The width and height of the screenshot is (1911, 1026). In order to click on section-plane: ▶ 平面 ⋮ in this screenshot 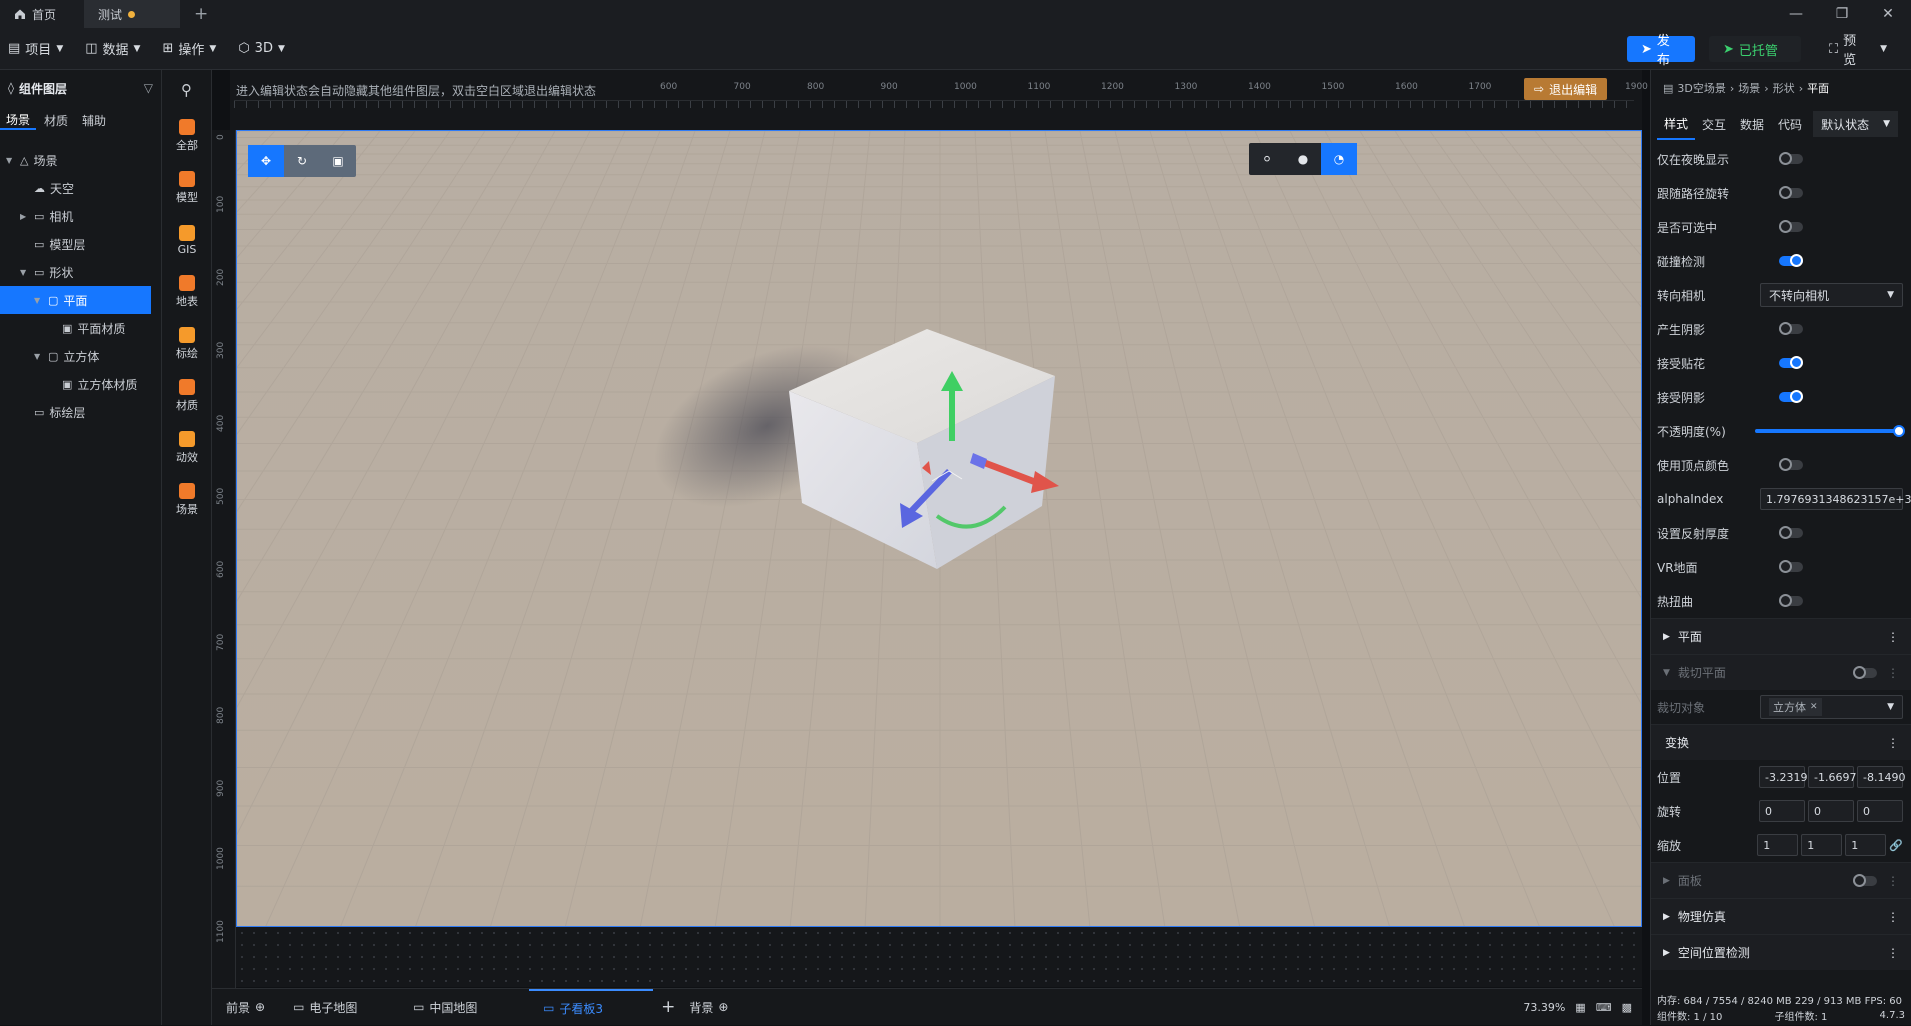, I will do `click(1781, 636)`.